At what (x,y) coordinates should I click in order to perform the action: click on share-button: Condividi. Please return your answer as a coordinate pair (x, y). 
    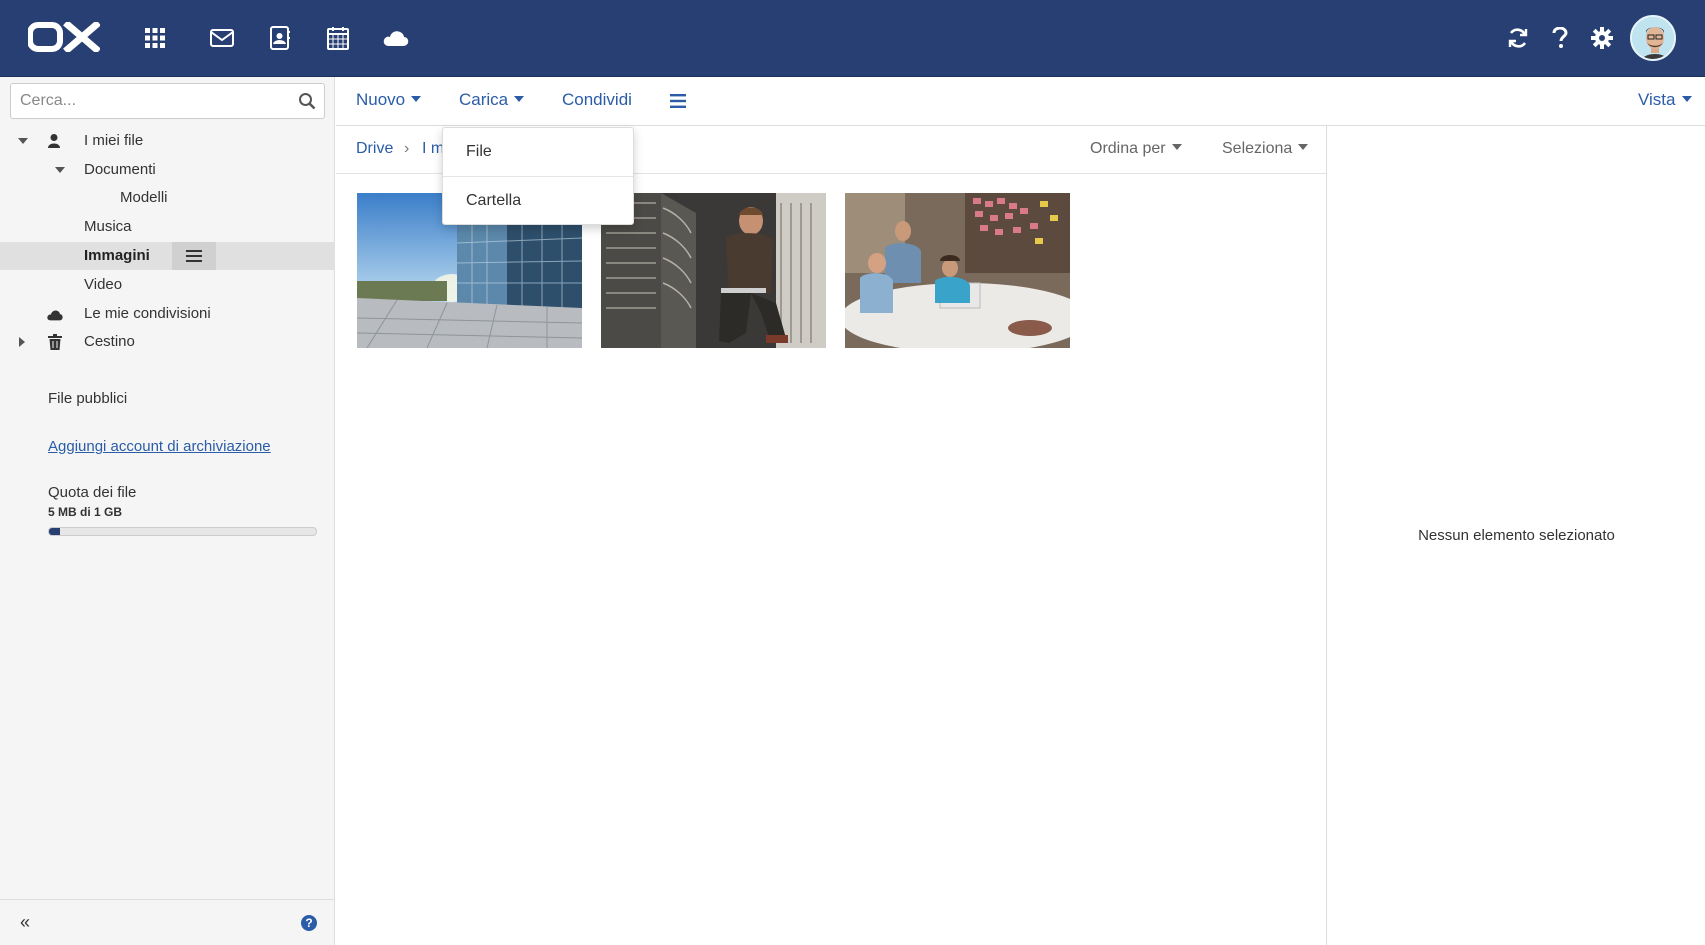
    Looking at the image, I should click on (597, 100).